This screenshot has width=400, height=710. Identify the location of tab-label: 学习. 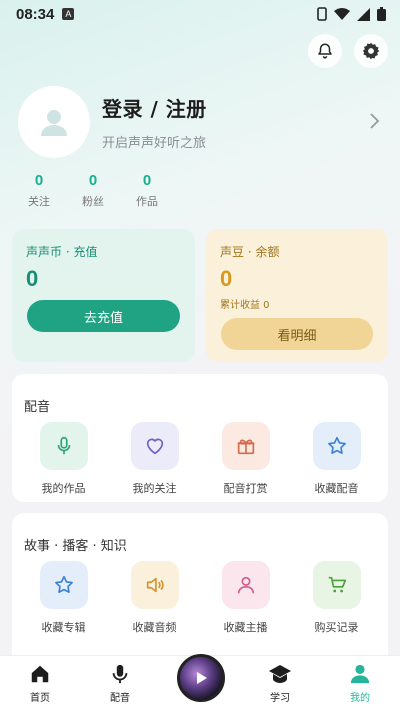
(280, 698).